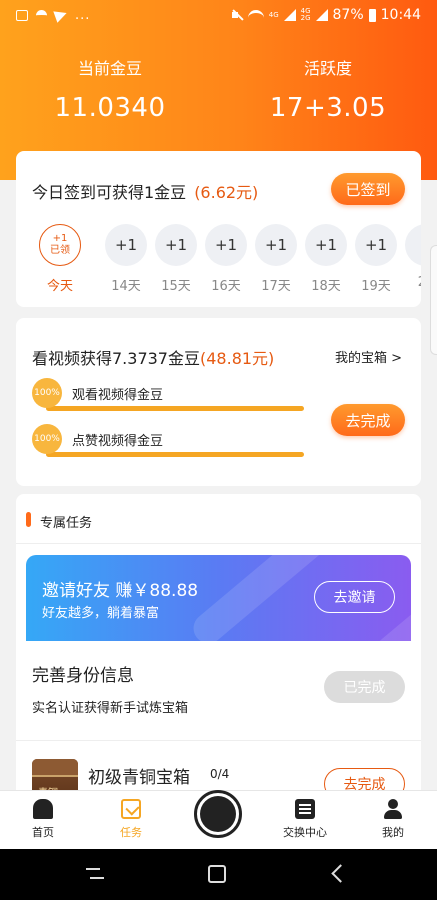 The width and height of the screenshot is (437, 900). Describe the element at coordinates (237, 15) in the screenshot. I see `mute-icon` at that location.